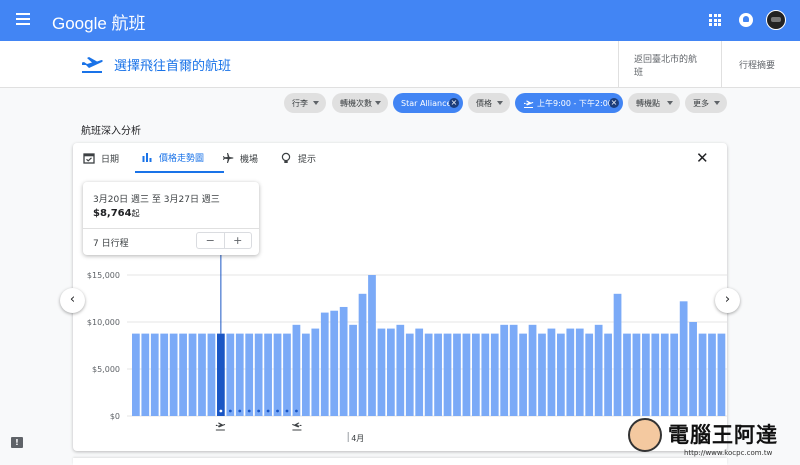 The width and height of the screenshot is (800, 465). What do you see at coordinates (360, 103) in the screenshot?
I see `filter-stops: 轉機次數` at bounding box center [360, 103].